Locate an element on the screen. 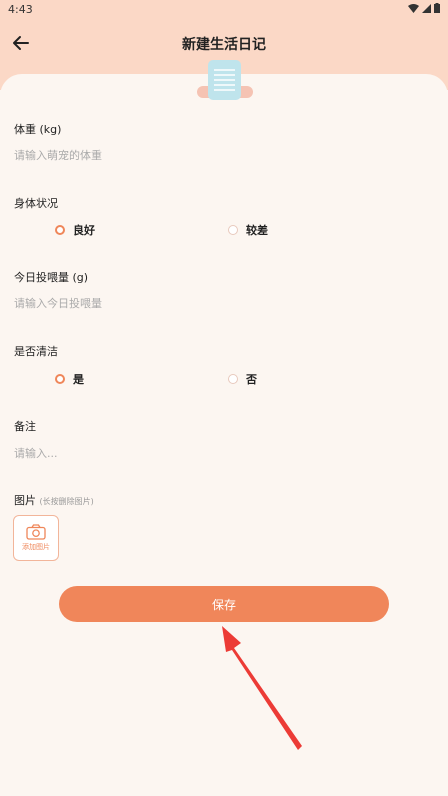 The height and width of the screenshot is (796, 448). clean-option-no-label: 否 is located at coordinates (251, 379).